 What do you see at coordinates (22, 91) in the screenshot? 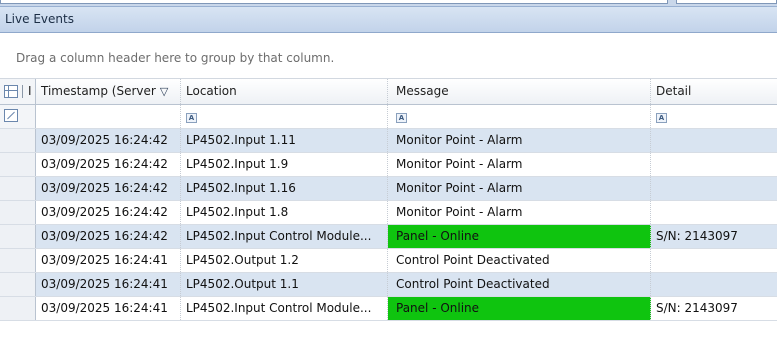
I see `column-divider` at bounding box center [22, 91].